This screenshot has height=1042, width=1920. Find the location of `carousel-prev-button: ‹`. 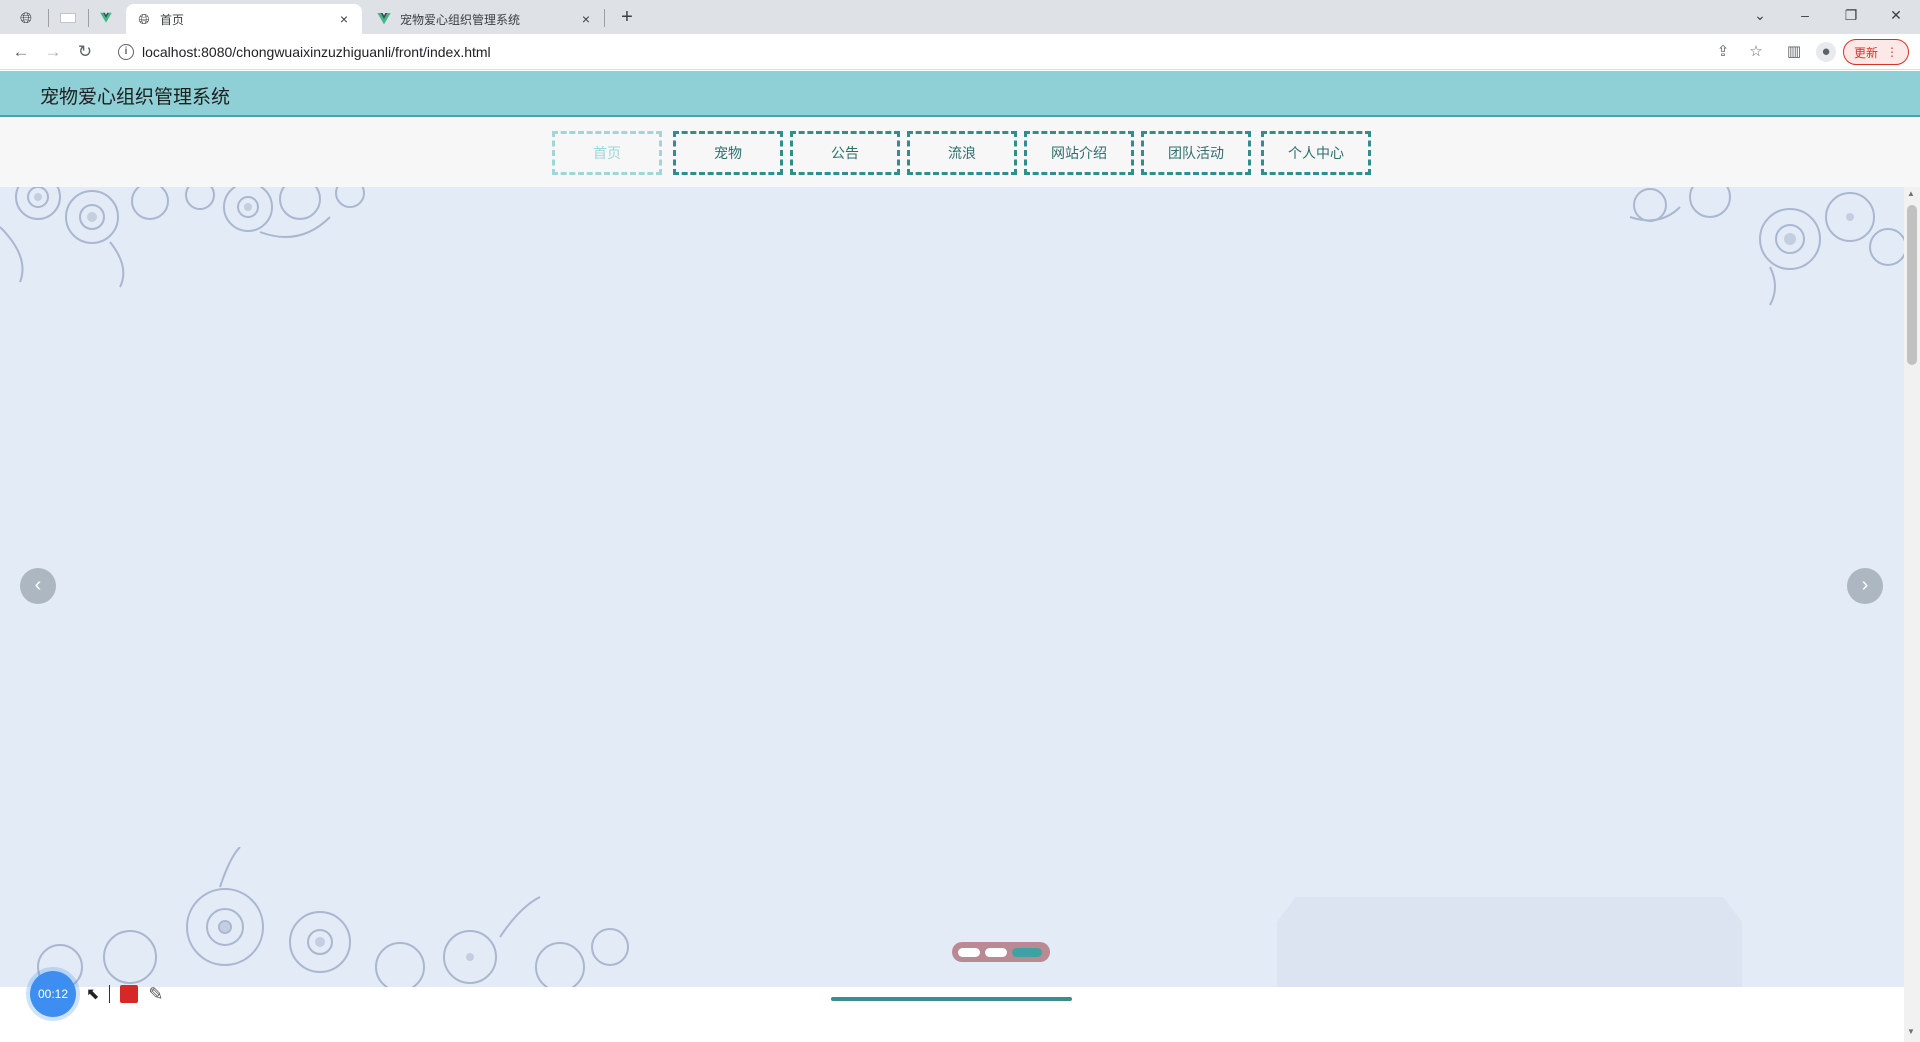

carousel-prev-button: ‹ is located at coordinates (38, 586).